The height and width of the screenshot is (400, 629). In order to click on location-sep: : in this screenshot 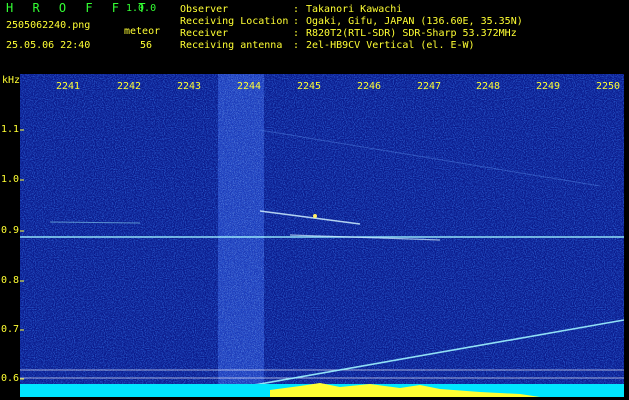, I will do `click(296, 21)`.